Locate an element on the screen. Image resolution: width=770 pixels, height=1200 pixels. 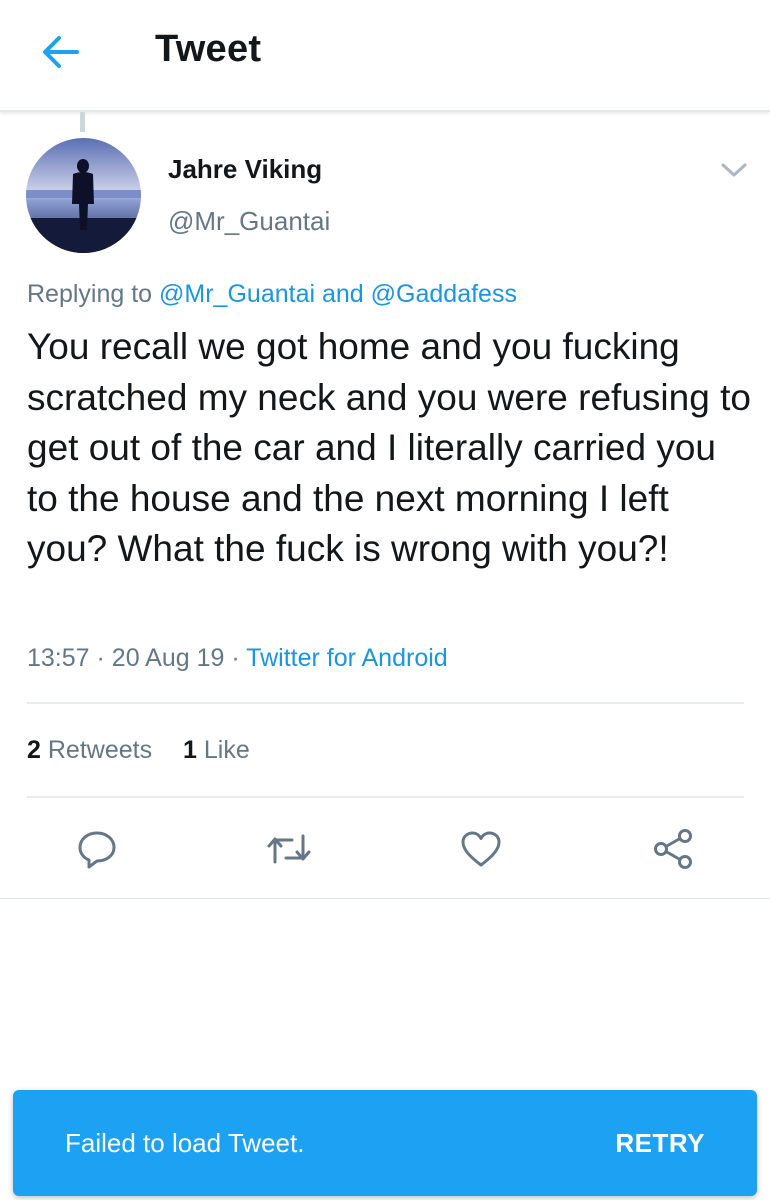
share-icon is located at coordinates (673, 849).